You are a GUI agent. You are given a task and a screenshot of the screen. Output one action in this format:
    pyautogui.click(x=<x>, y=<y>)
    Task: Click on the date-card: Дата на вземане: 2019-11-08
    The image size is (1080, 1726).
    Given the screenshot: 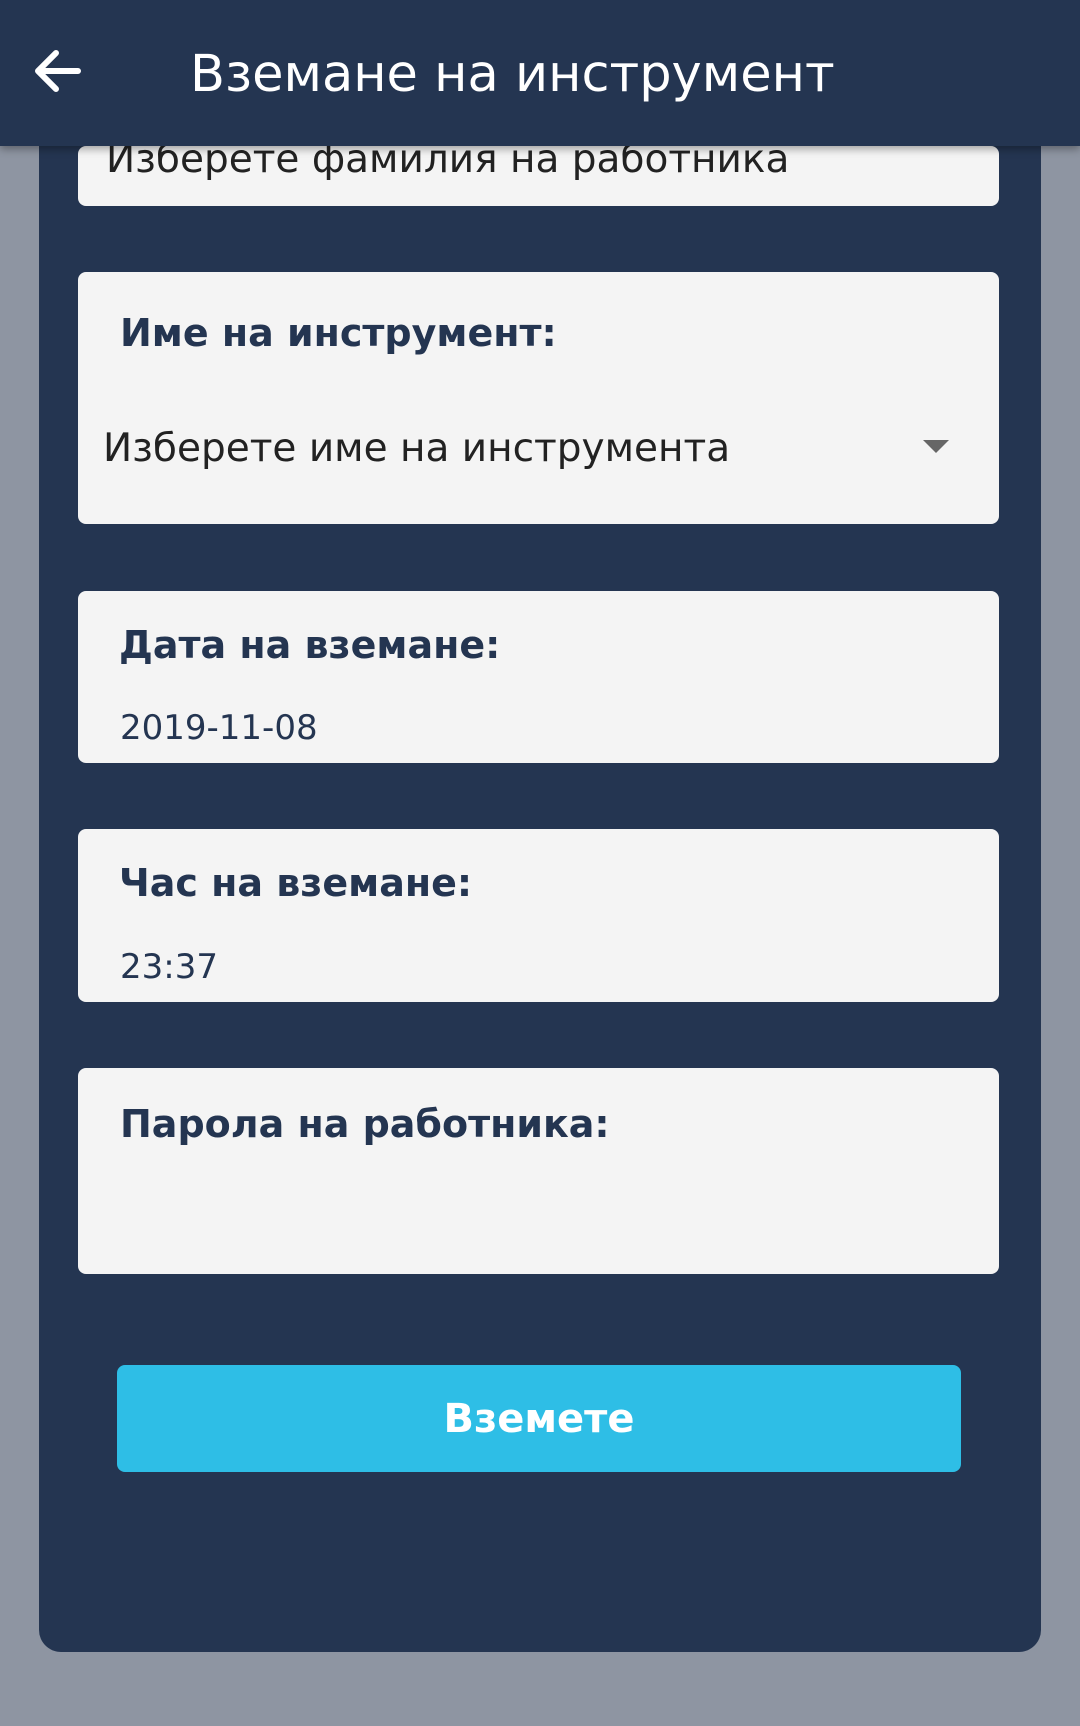 What is the action you would take?
    pyautogui.click(x=538, y=677)
    